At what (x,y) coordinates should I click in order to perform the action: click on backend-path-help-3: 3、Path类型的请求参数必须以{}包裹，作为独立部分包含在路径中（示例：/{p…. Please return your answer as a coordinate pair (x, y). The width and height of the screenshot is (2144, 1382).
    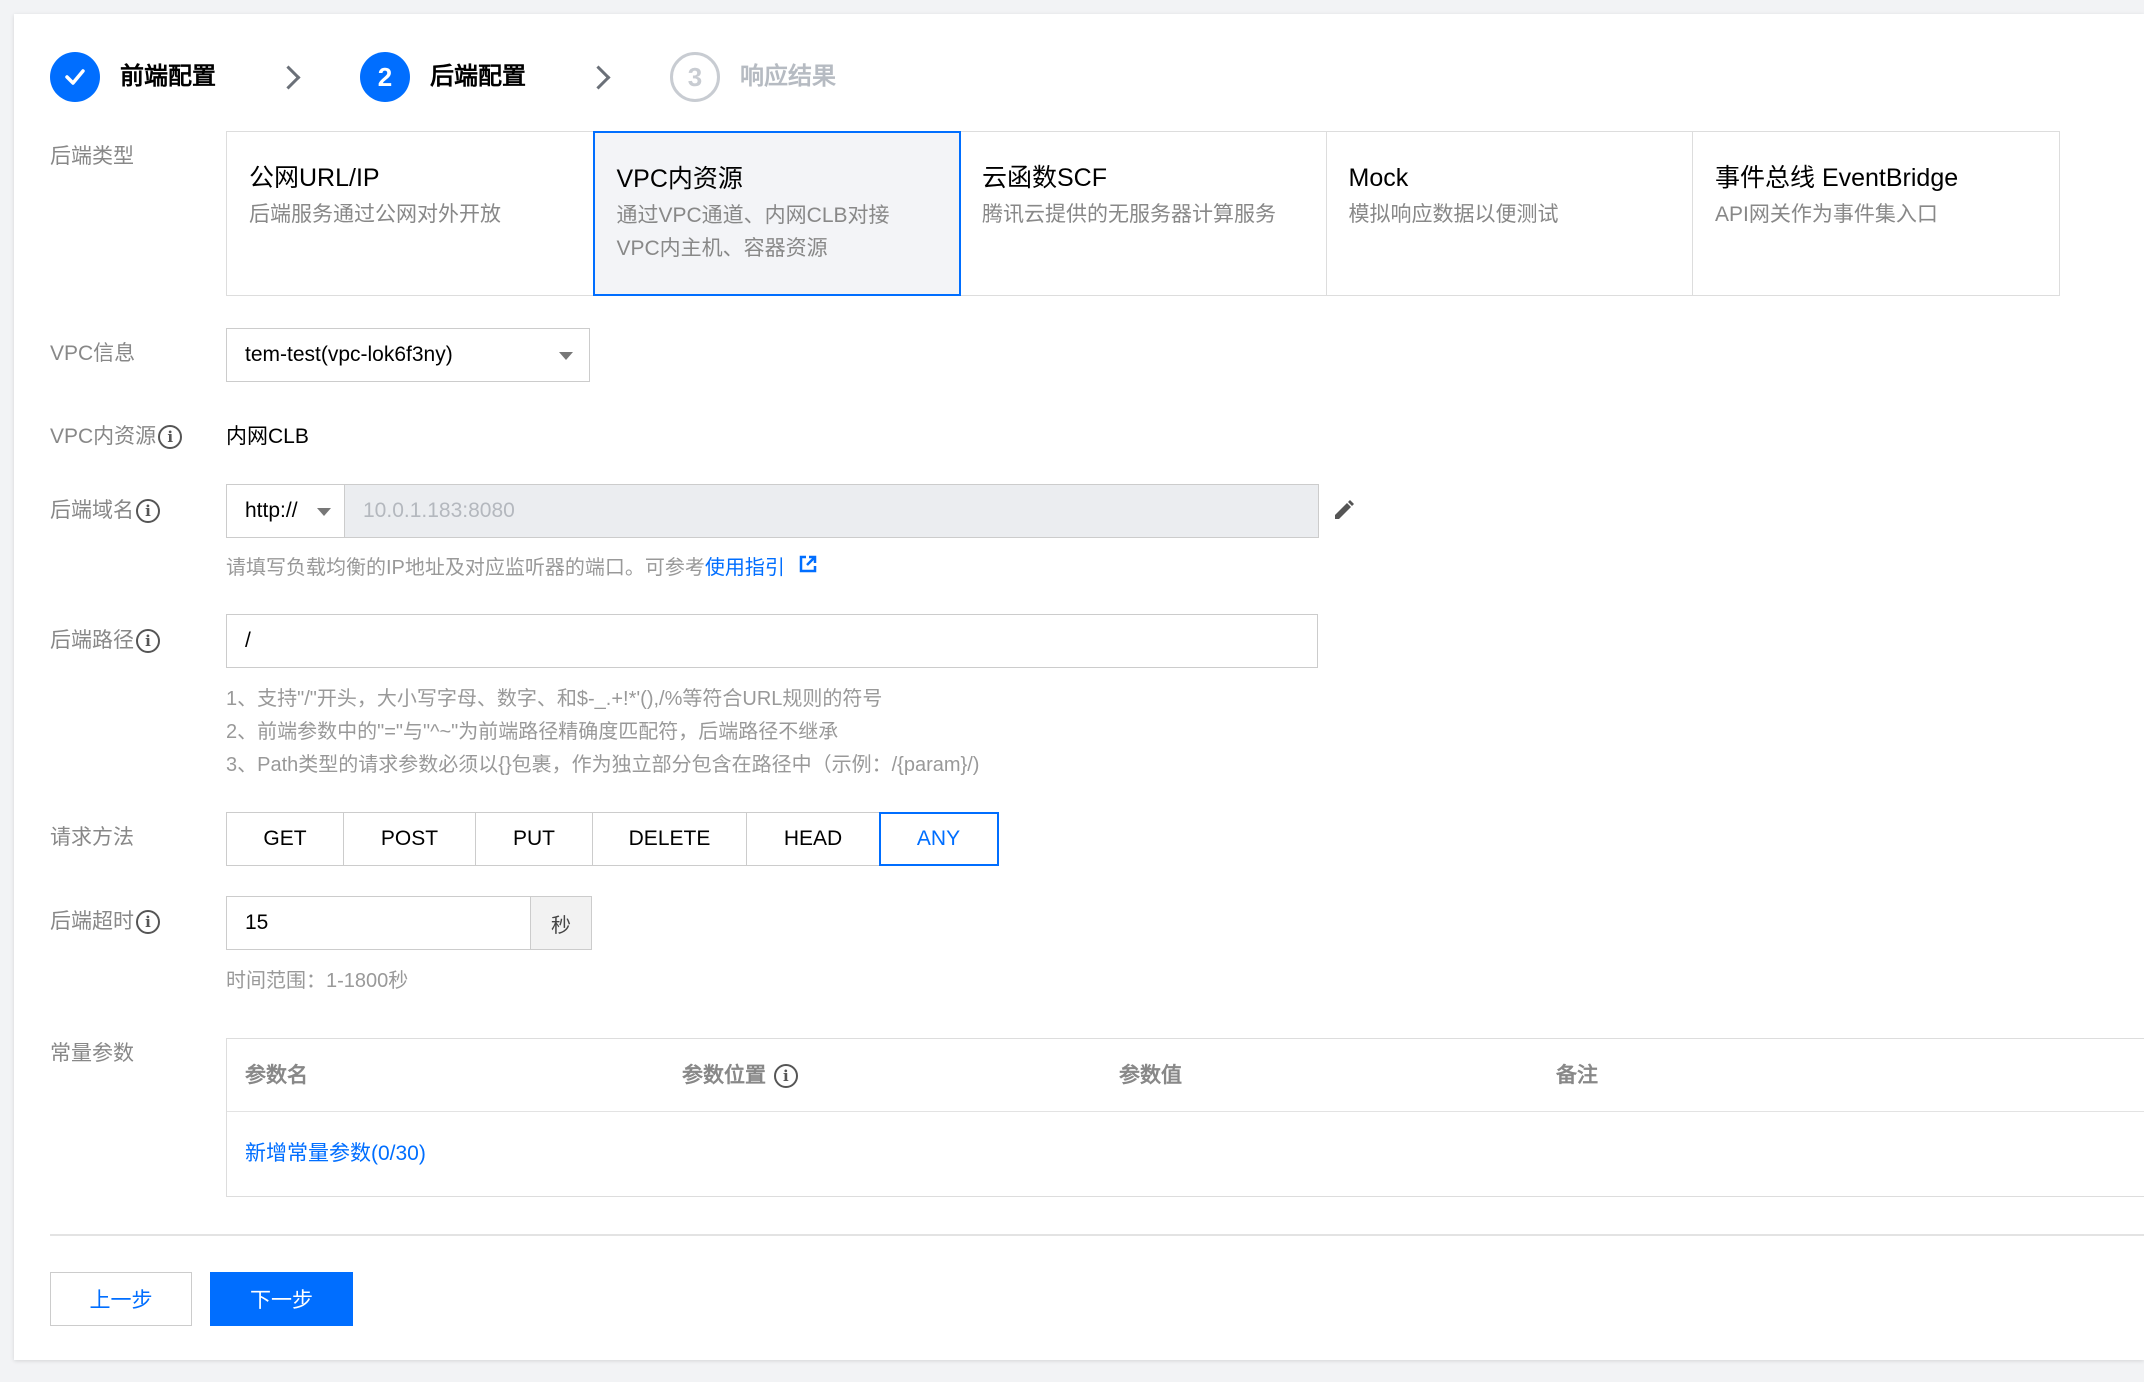
    Looking at the image, I should click on (603, 765).